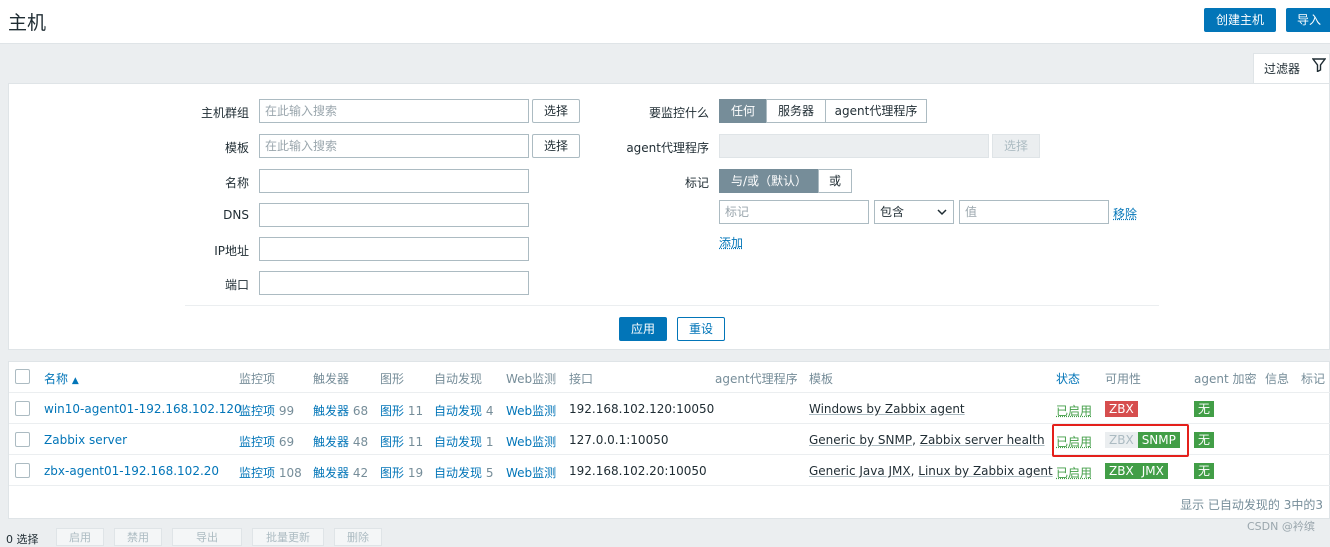 Image resolution: width=1330 pixels, height=547 pixels. What do you see at coordinates (331, 442) in the screenshot?
I see `triggers-label: 触发器` at bounding box center [331, 442].